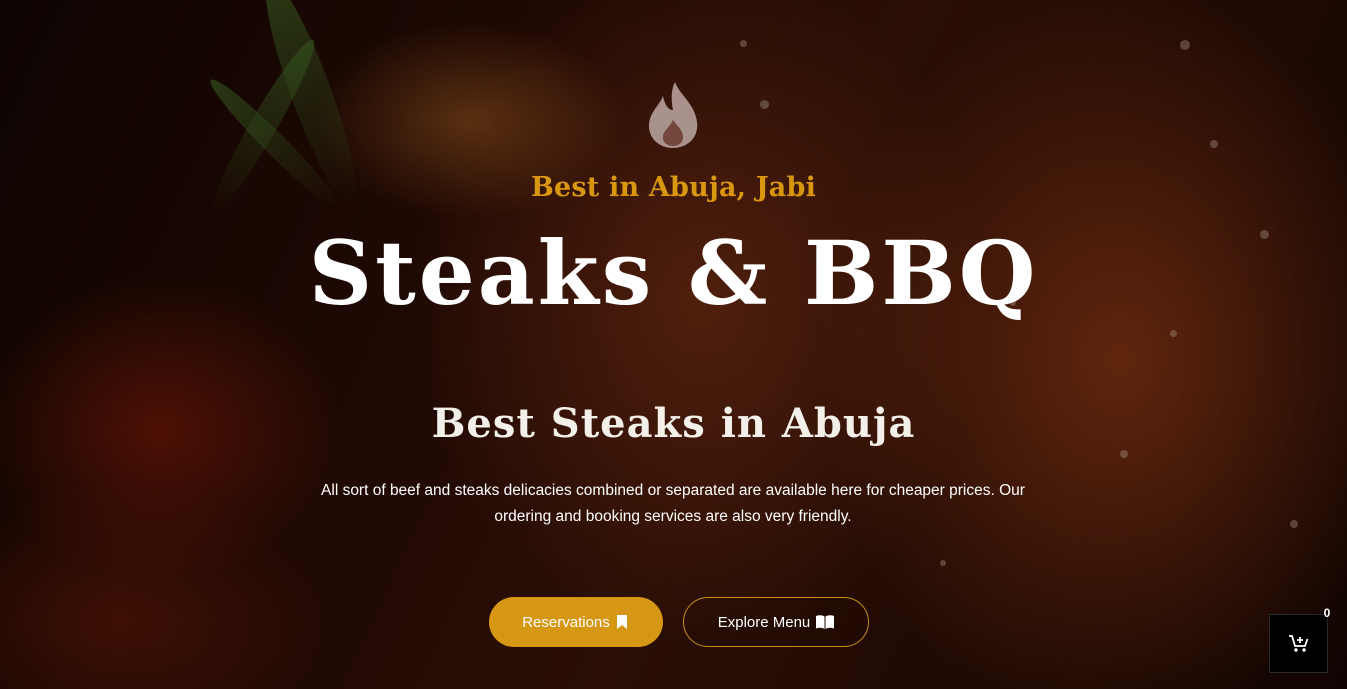 This screenshot has width=1347, height=689. I want to click on cart-plus-icon, so click(1298, 643).